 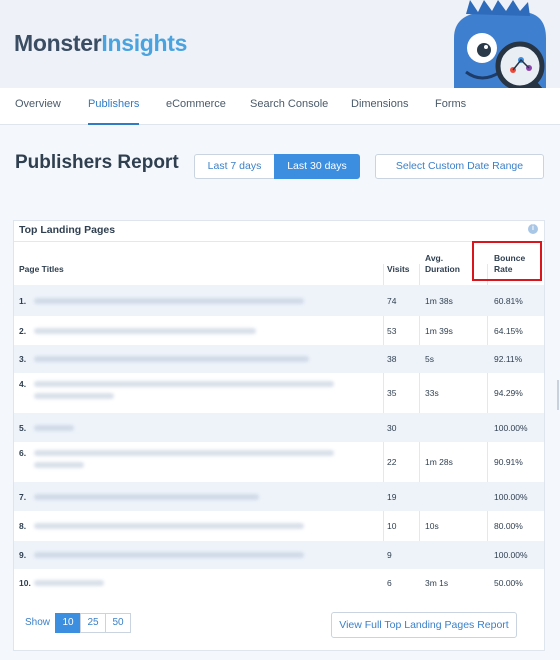 What do you see at coordinates (392, 330) in the screenshot?
I see `visits-value: 53` at bounding box center [392, 330].